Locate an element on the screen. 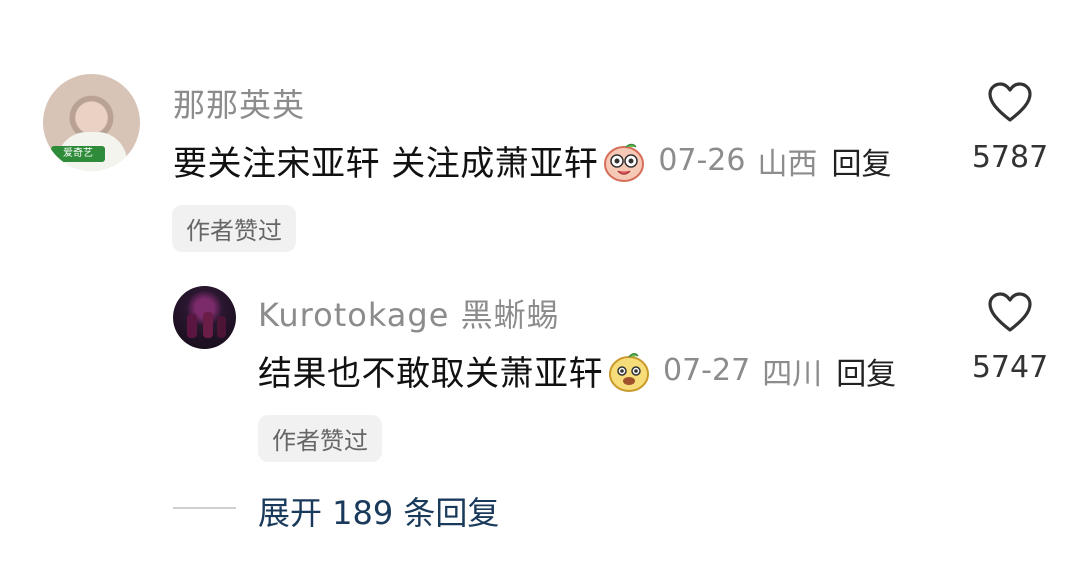 Image resolution: width=1080 pixels, height=580 pixels. username: 那那英英 is located at coordinates (239, 103).